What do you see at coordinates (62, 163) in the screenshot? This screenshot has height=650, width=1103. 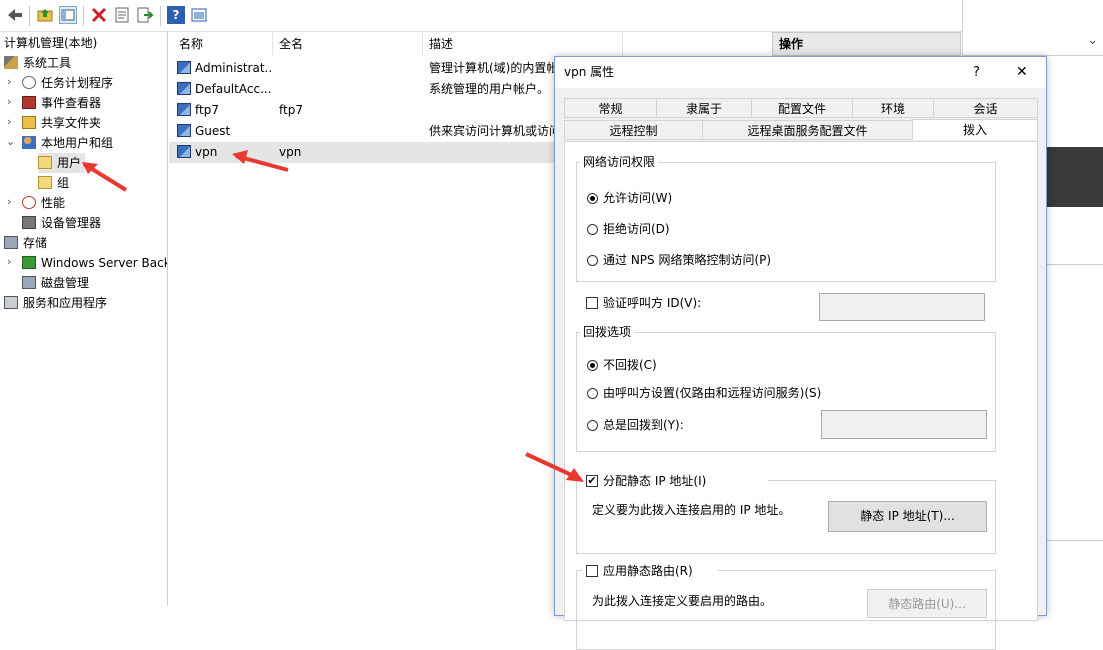 I see `tree-item-users: 用户` at bounding box center [62, 163].